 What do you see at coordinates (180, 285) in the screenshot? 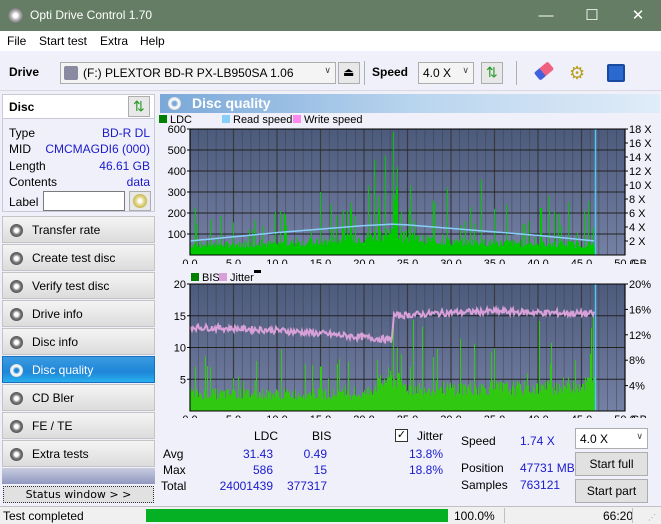
I see `y-tick-label: 20` at bounding box center [180, 285].